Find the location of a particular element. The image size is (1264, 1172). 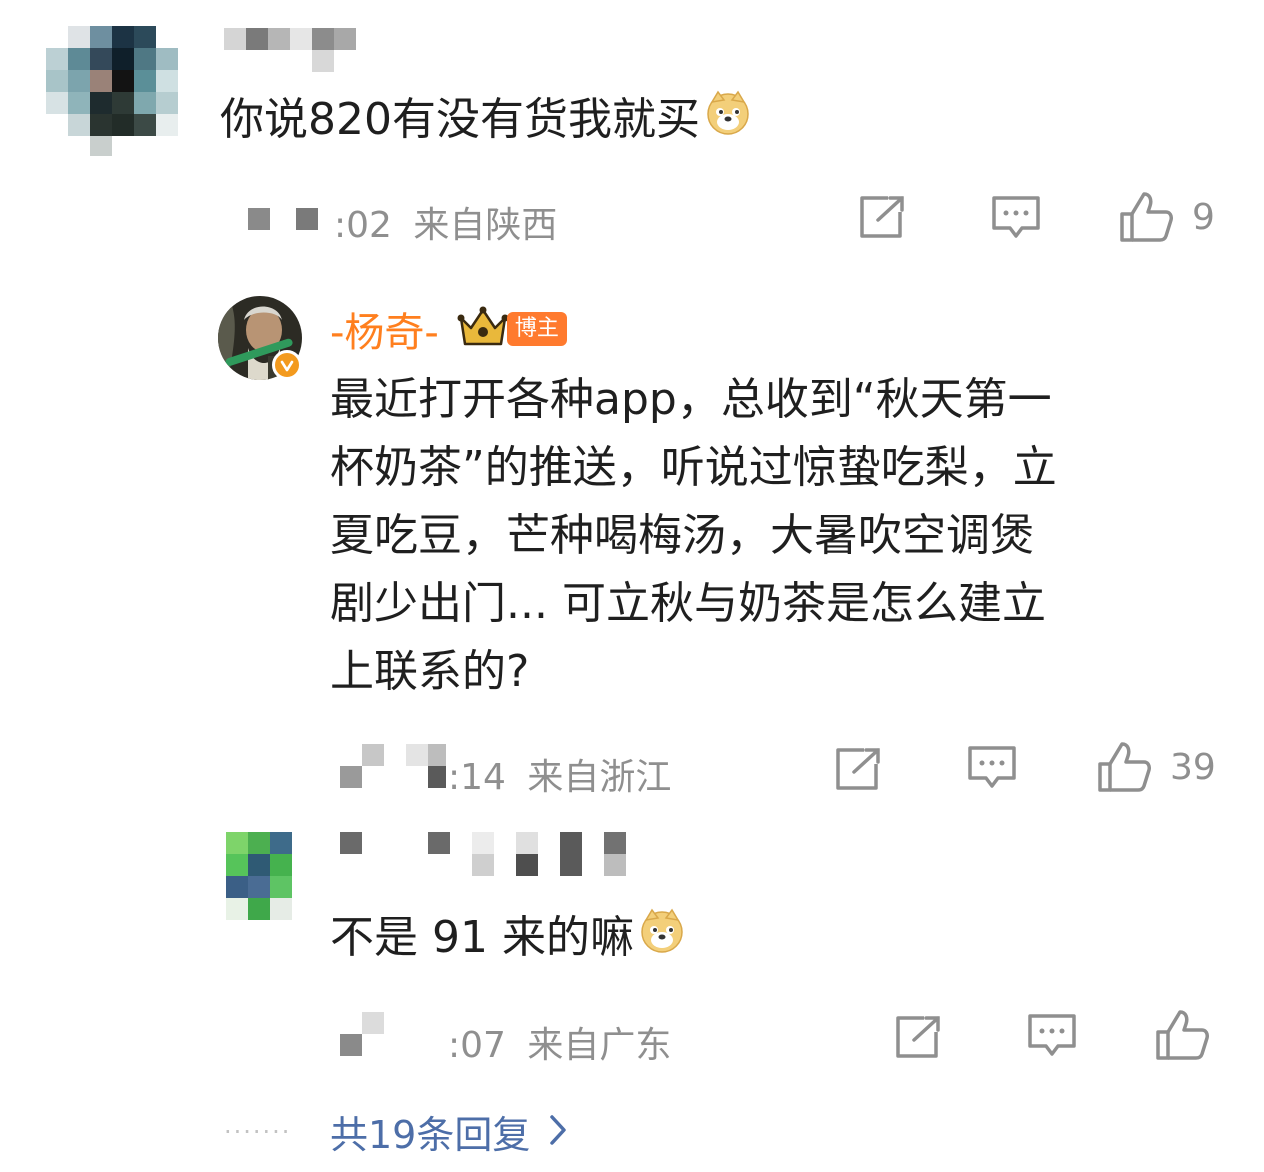

comment-text: 不是 91 来的嘛 is located at coordinates (482, 937).